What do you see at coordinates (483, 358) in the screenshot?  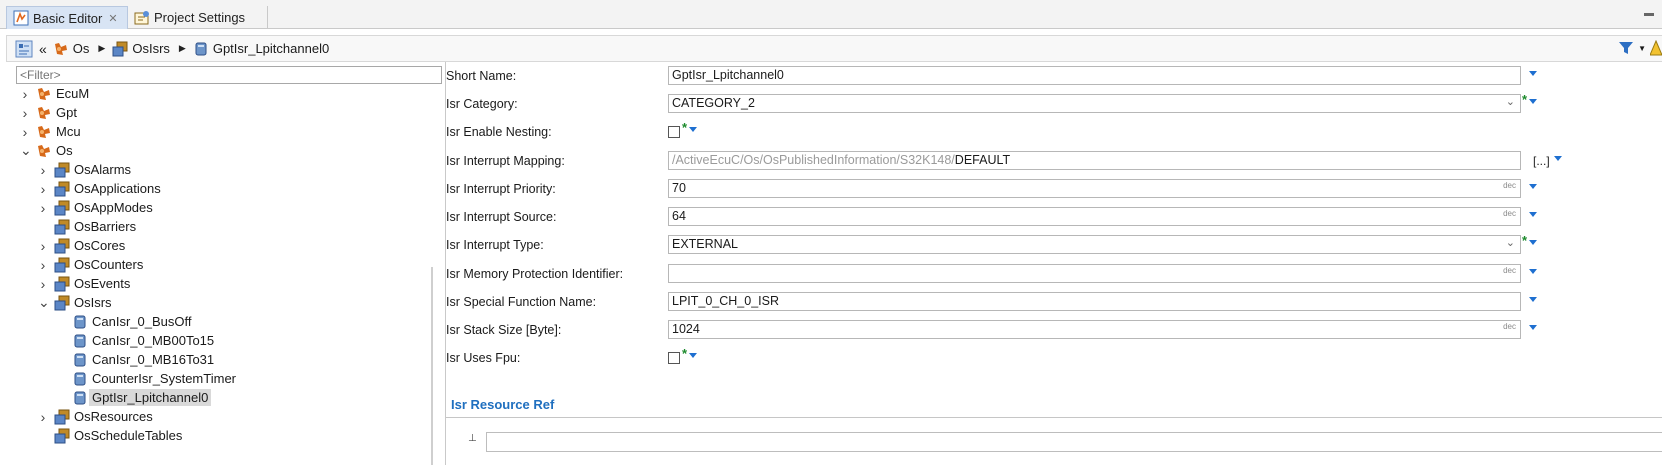 I see `field-label: Isr Uses Fpu:` at bounding box center [483, 358].